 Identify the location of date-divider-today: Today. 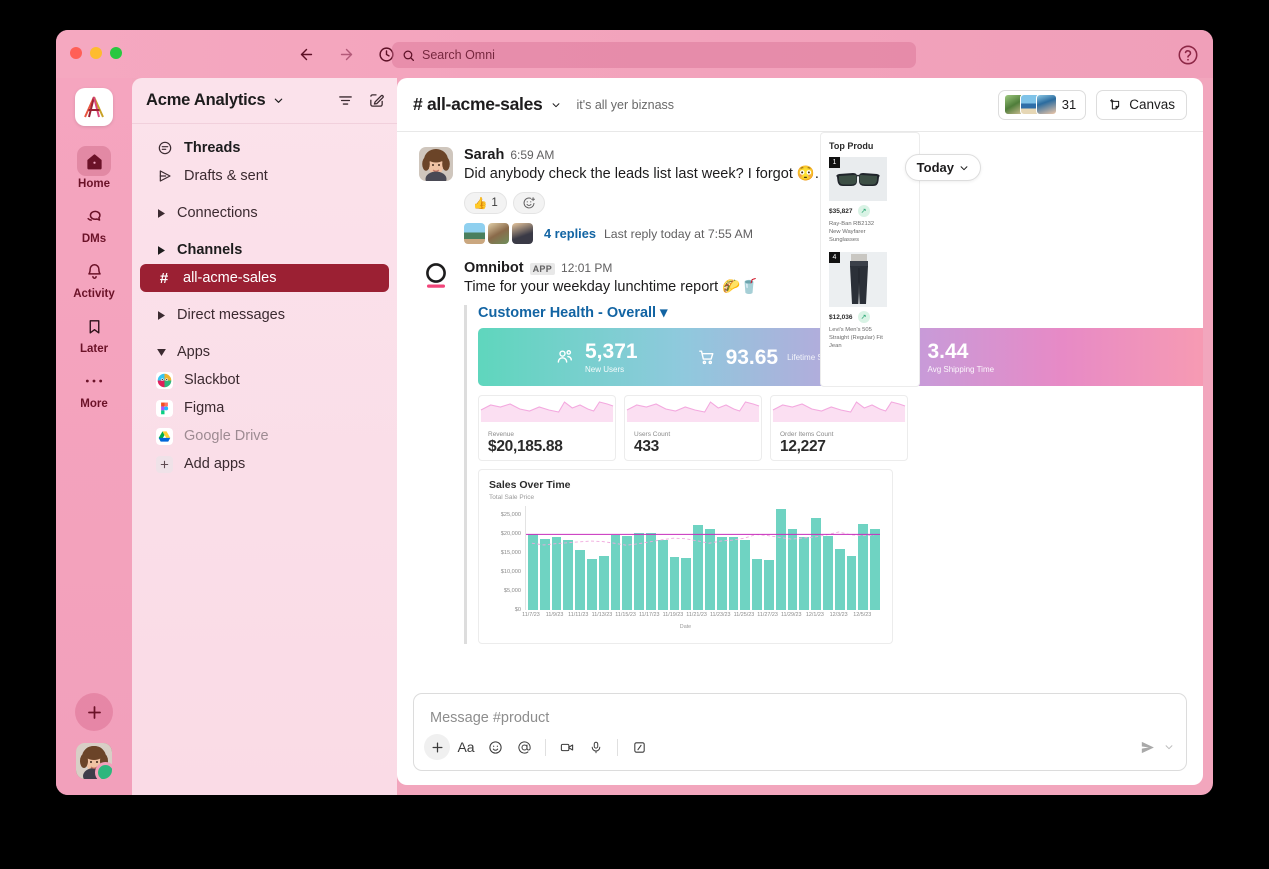
(942, 167).